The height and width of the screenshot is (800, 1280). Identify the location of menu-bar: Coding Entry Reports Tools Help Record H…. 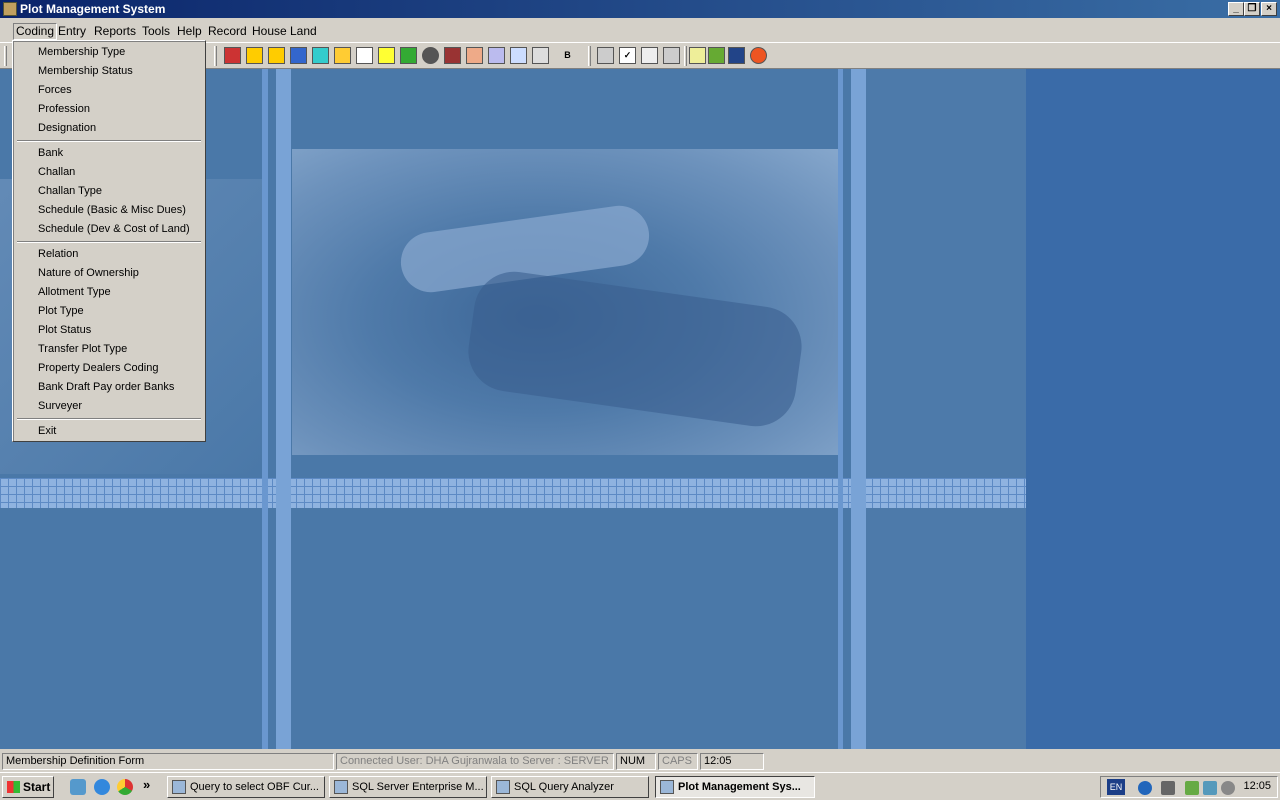
(640, 31).